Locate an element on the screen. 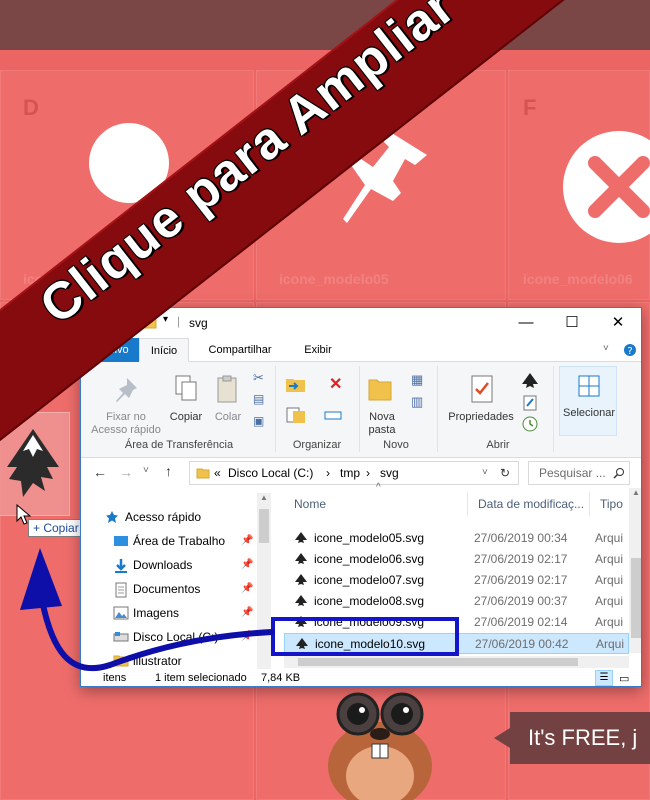  nav-item-images: Imagens is located at coordinates (156, 613).